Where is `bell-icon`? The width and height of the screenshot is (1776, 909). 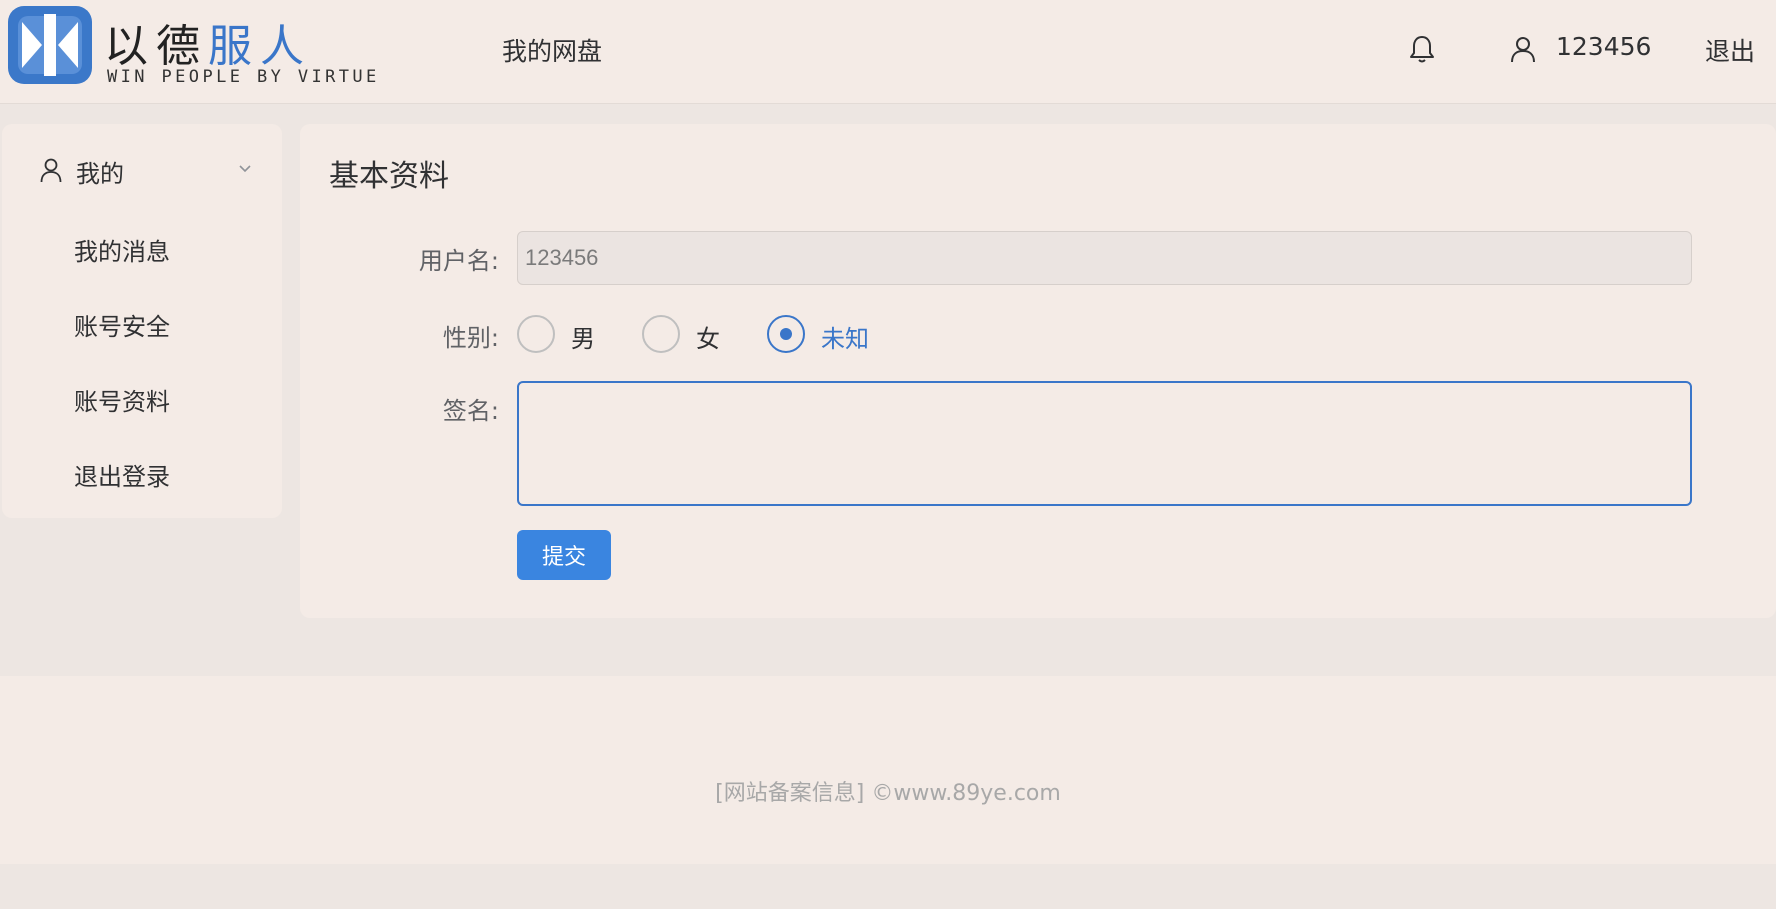 bell-icon is located at coordinates (1422, 49).